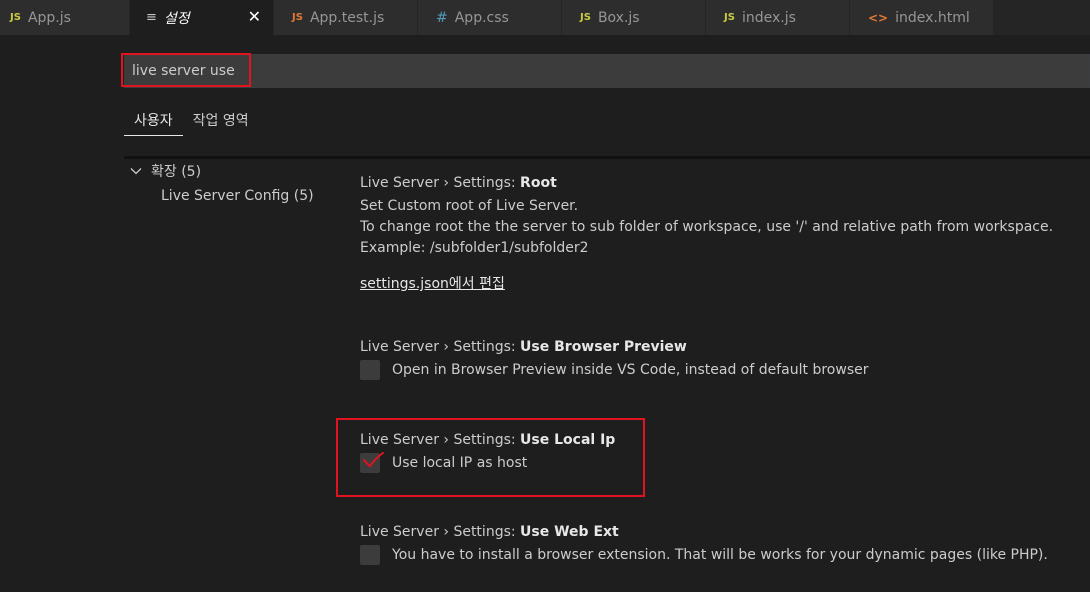  What do you see at coordinates (176, 172) in the screenshot?
I see `toc-item-label: 확장 (5)` at bounding box center [176, 172].